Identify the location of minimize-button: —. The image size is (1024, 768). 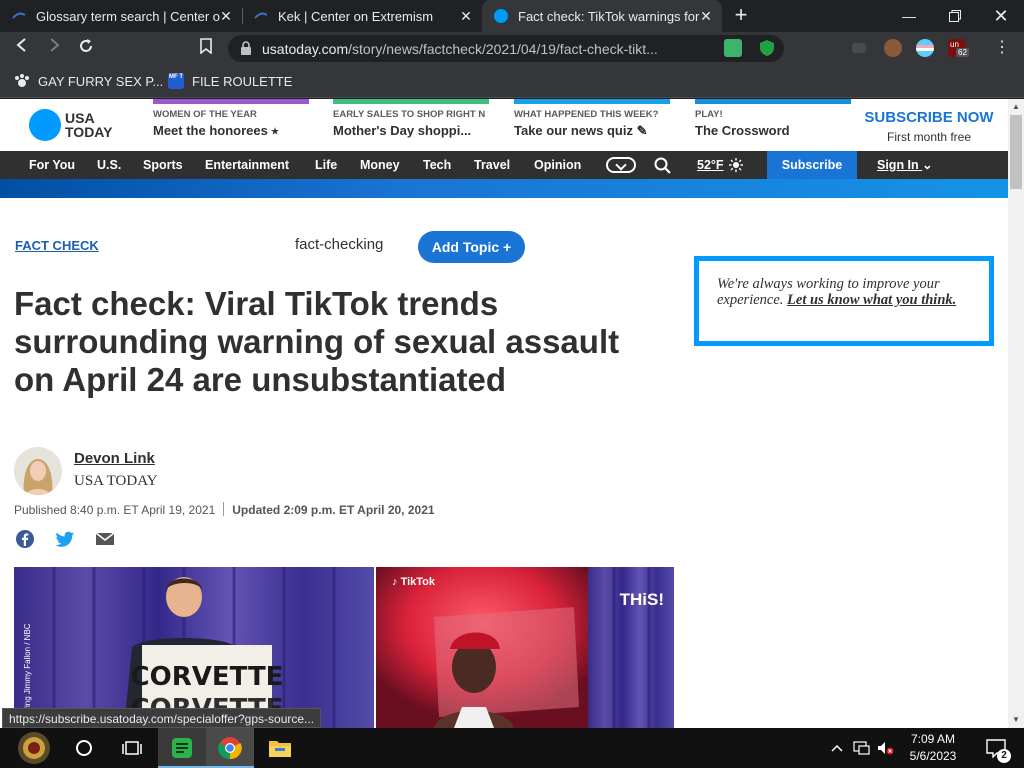
(909, 16).